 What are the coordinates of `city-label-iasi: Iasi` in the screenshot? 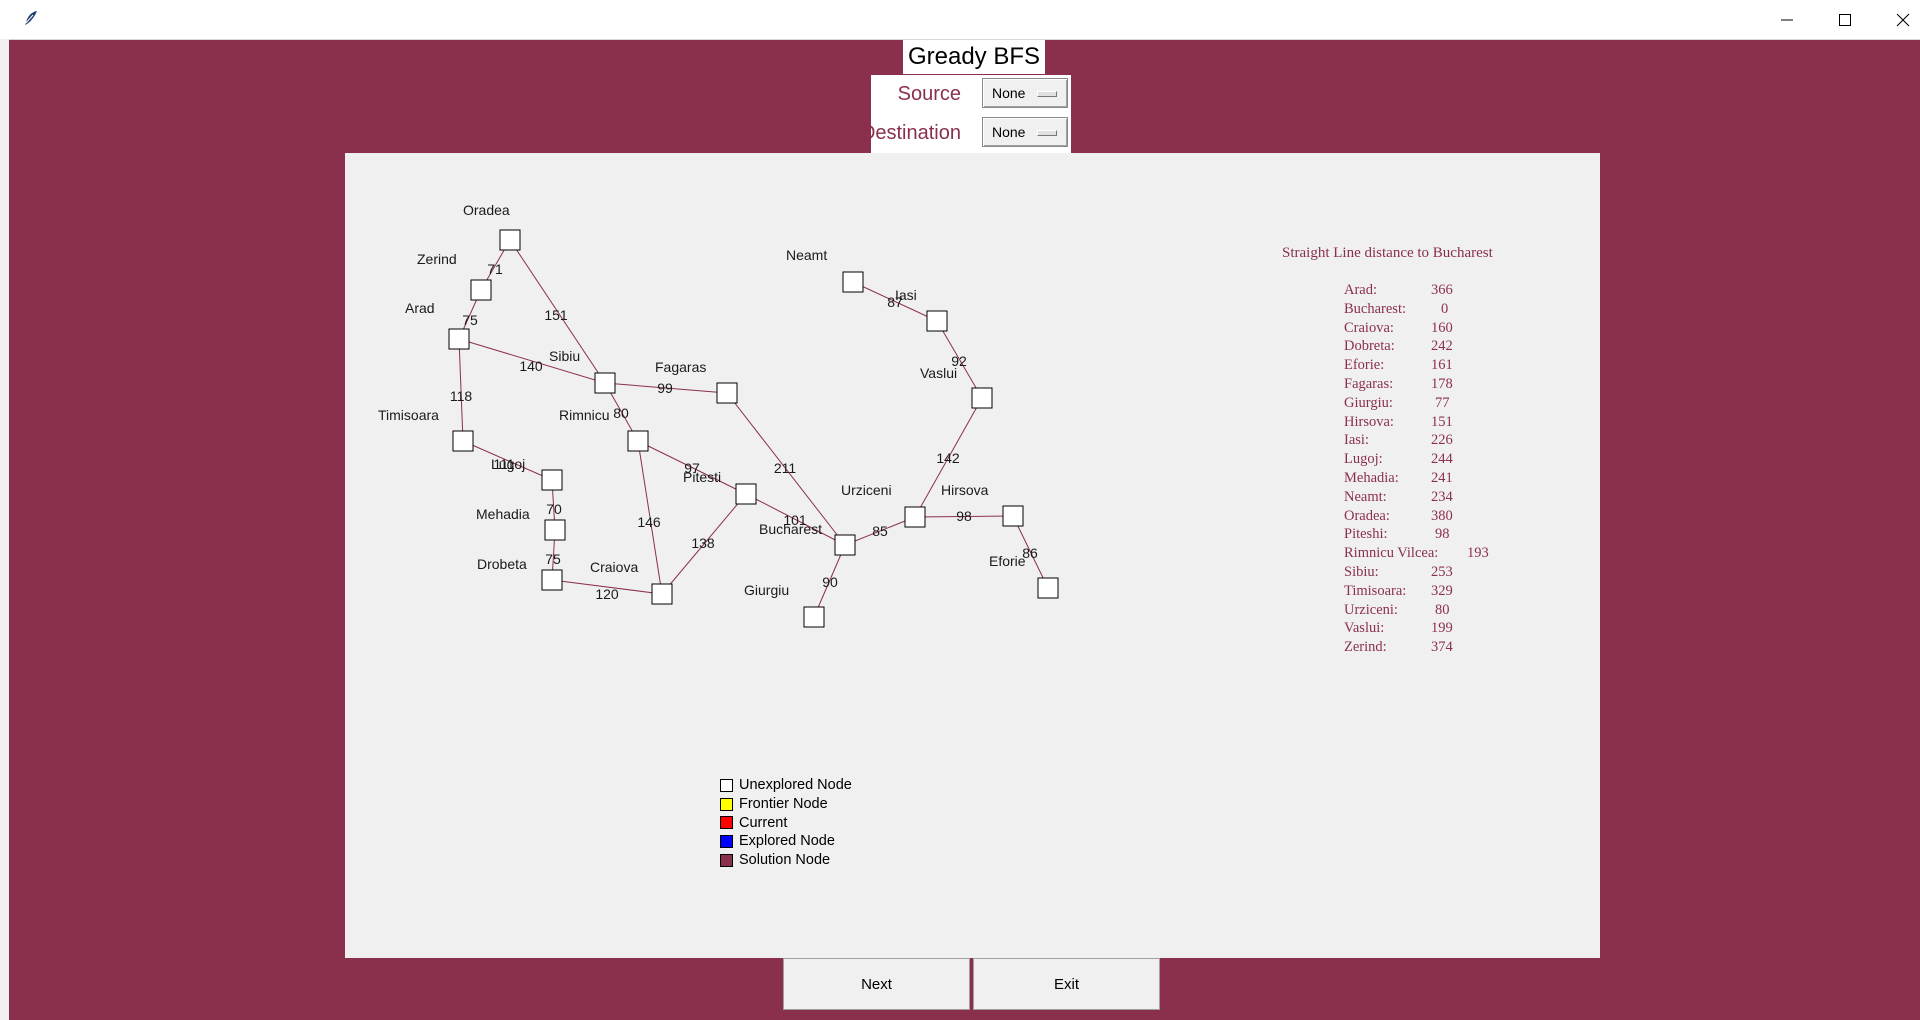 It's located at (906, 295).